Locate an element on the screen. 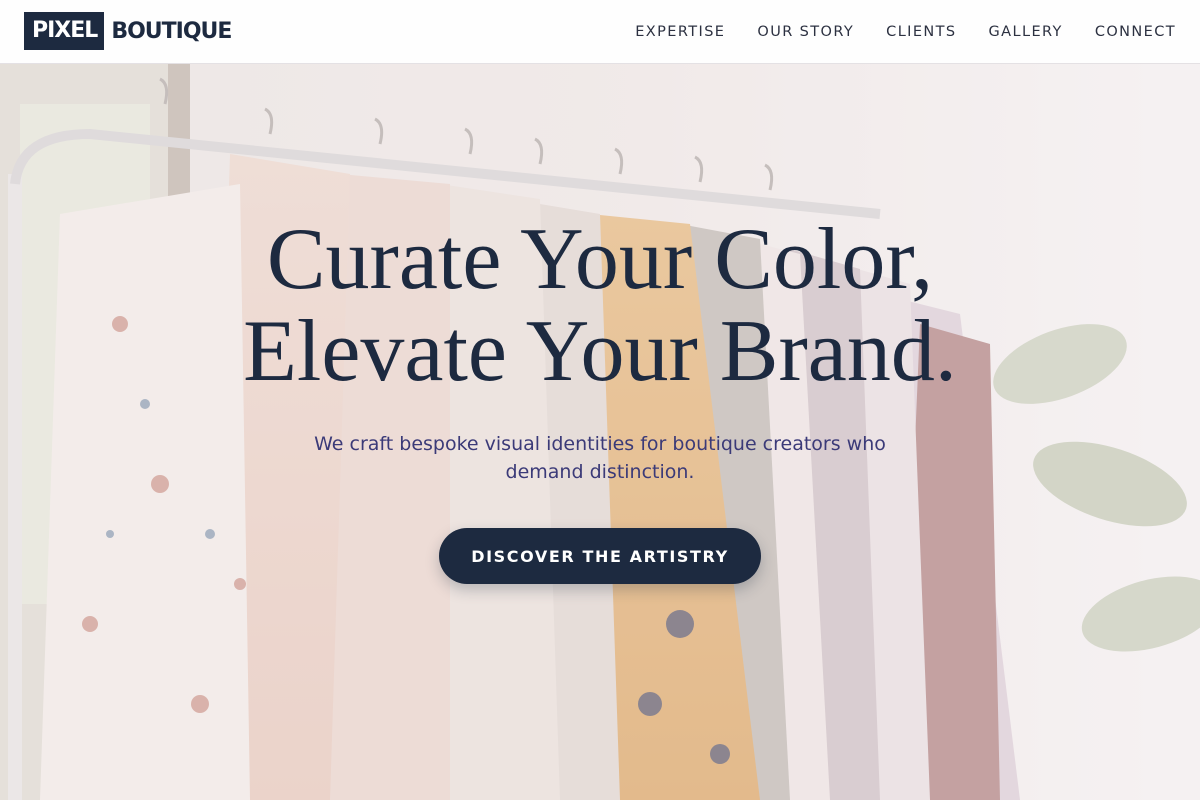 This screenshot has width=1200, height=800. logo: PIXEL BOUTIQUE is located at coordinates (128, 31).